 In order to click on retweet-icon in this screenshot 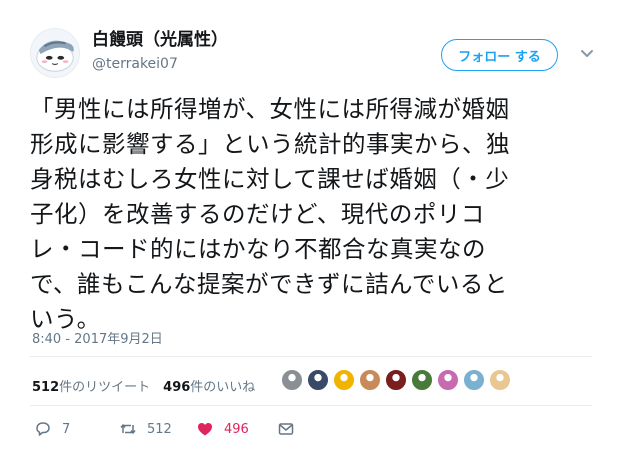, I will do `click(128, 429)`.